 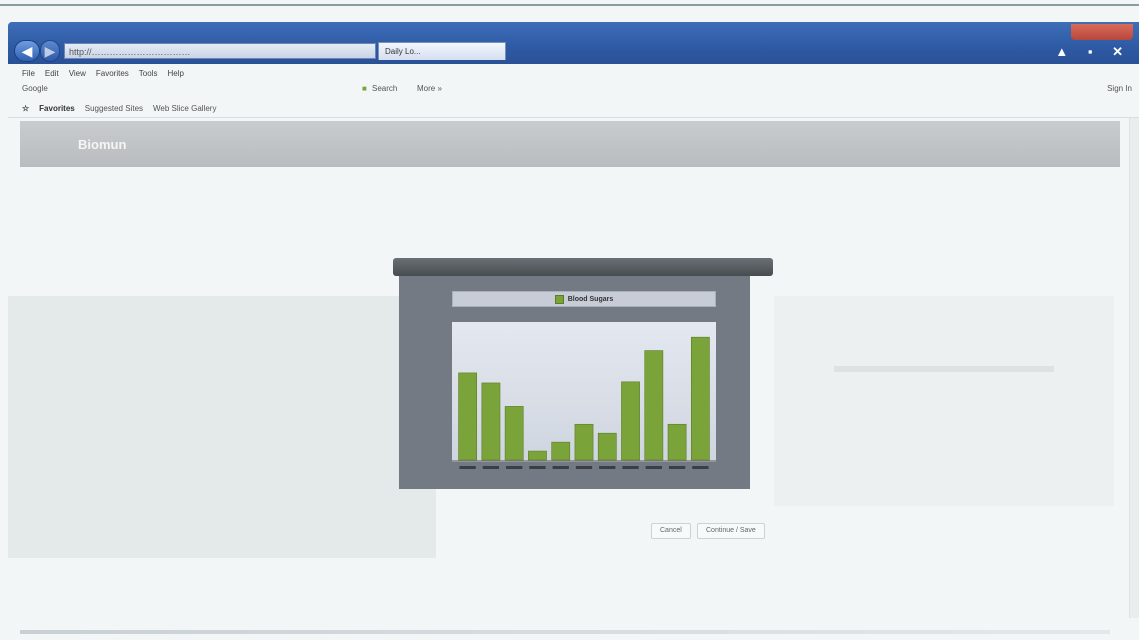 What do you see at coordinates (102, 144) in the screenshot?
I see `site-logo: Biomun` at bounding box center [102, 144].